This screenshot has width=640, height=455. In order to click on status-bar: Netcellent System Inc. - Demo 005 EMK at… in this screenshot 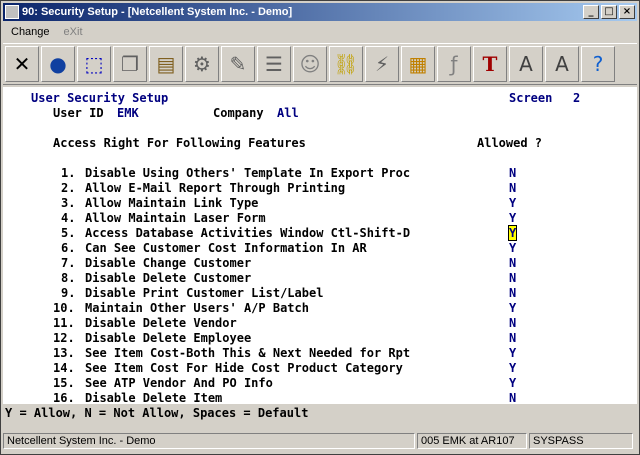, I will do `click(320, 442)`.